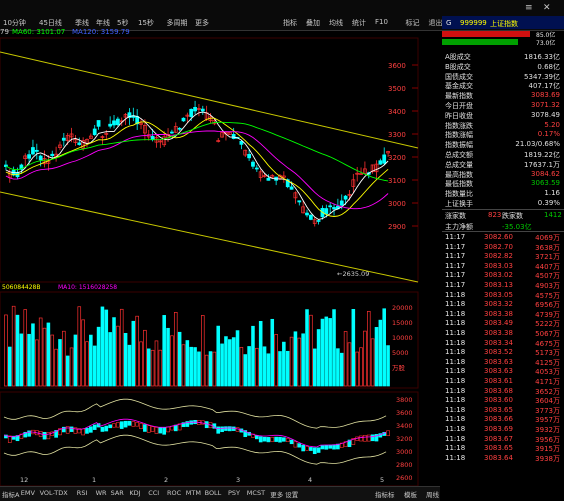 The height and width of the screenshot is (501, 564). Describe the element at coordinates (397, 158) in the screenshot. I see `price-axis-label: 3200` at that location.